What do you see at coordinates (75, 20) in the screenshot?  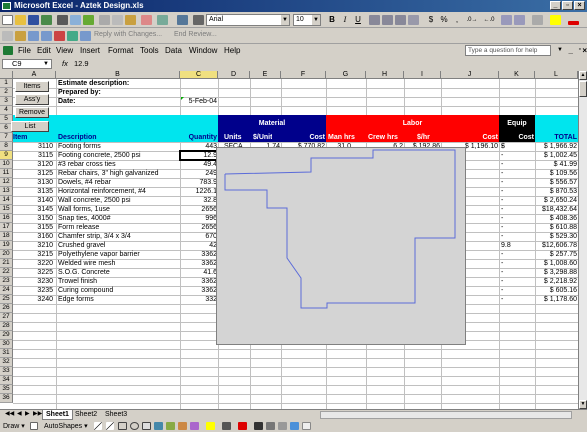 I see `print-preview-icon` at bounding box center [75, 20].